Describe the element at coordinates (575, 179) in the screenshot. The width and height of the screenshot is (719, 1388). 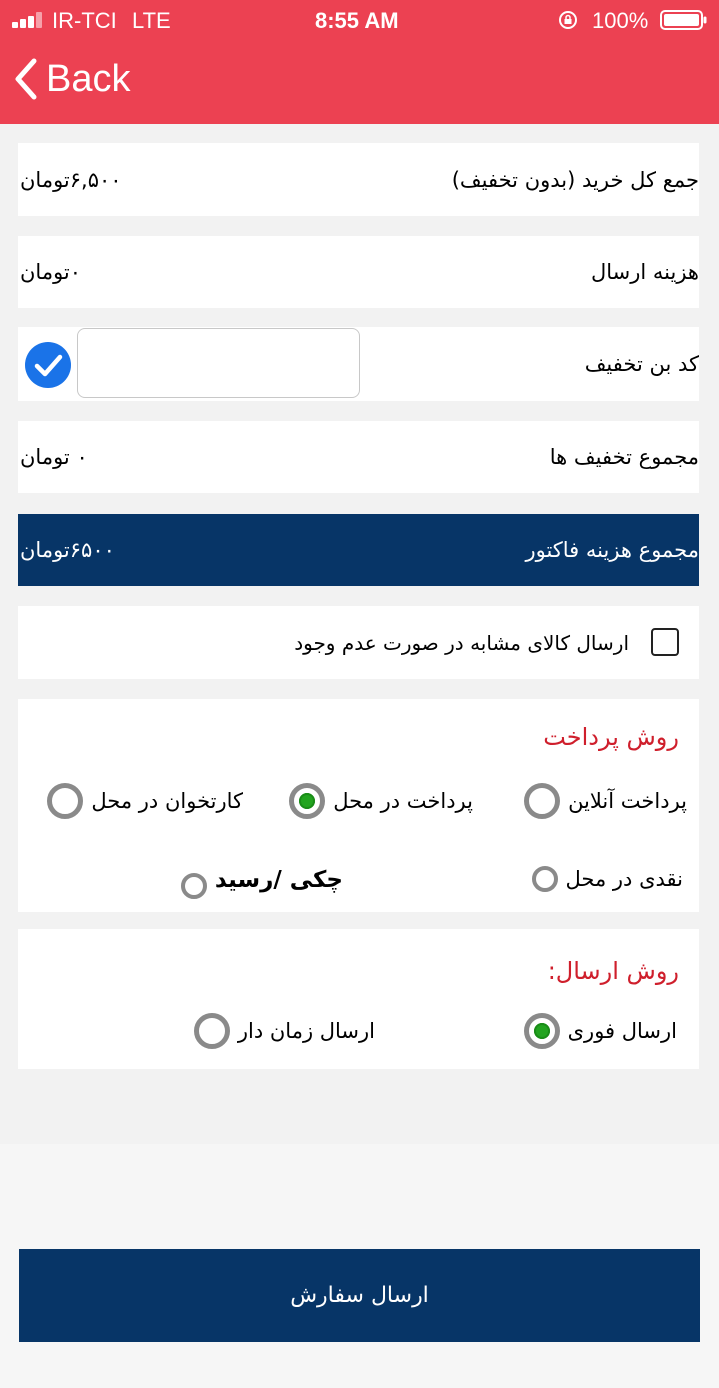
I see `total-label: جمع کل خرید (بدون تخفیف)` at that location.